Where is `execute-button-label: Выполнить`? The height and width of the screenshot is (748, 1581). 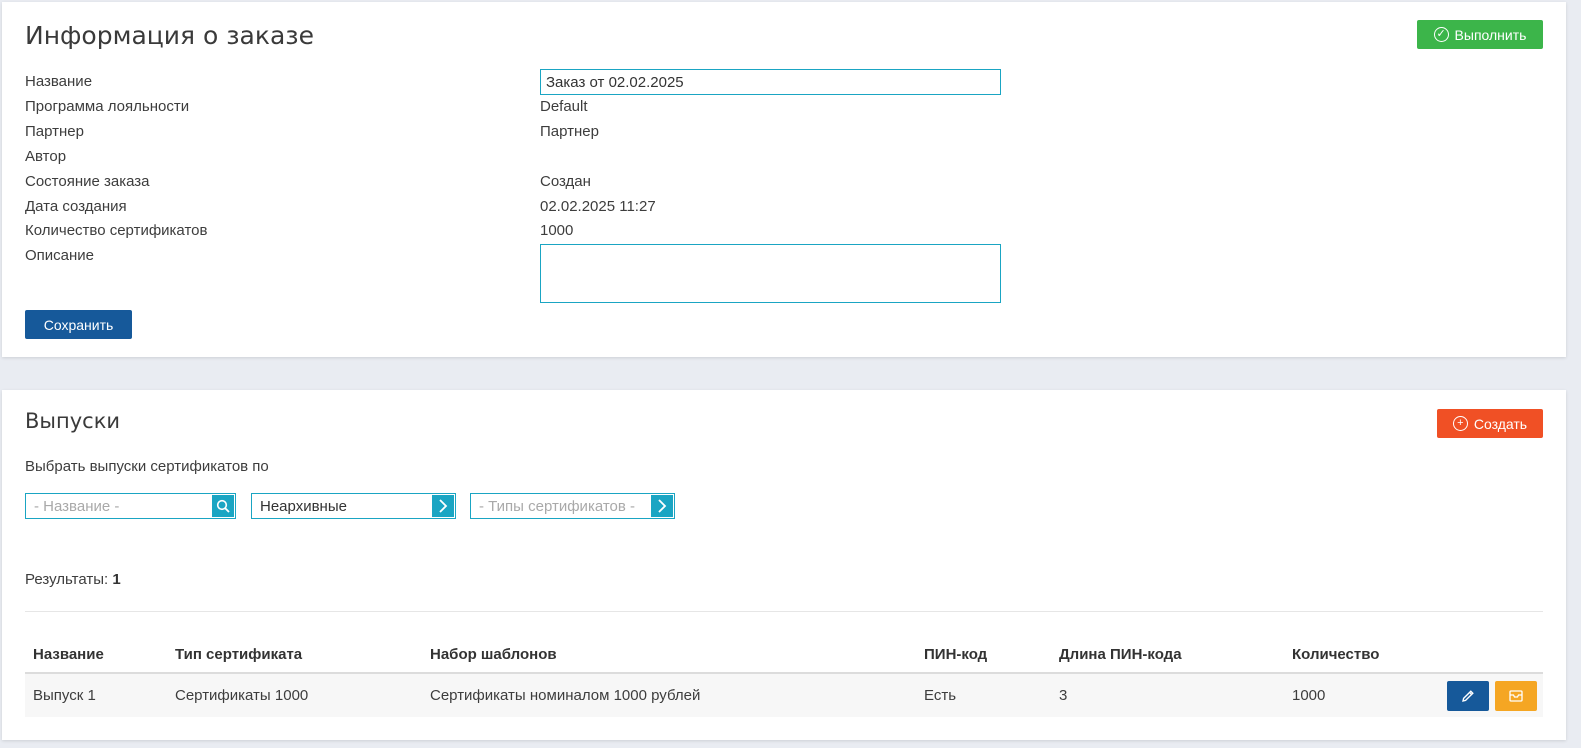 execute-button-label: Выполнить is located at coordinates (1490, 34).